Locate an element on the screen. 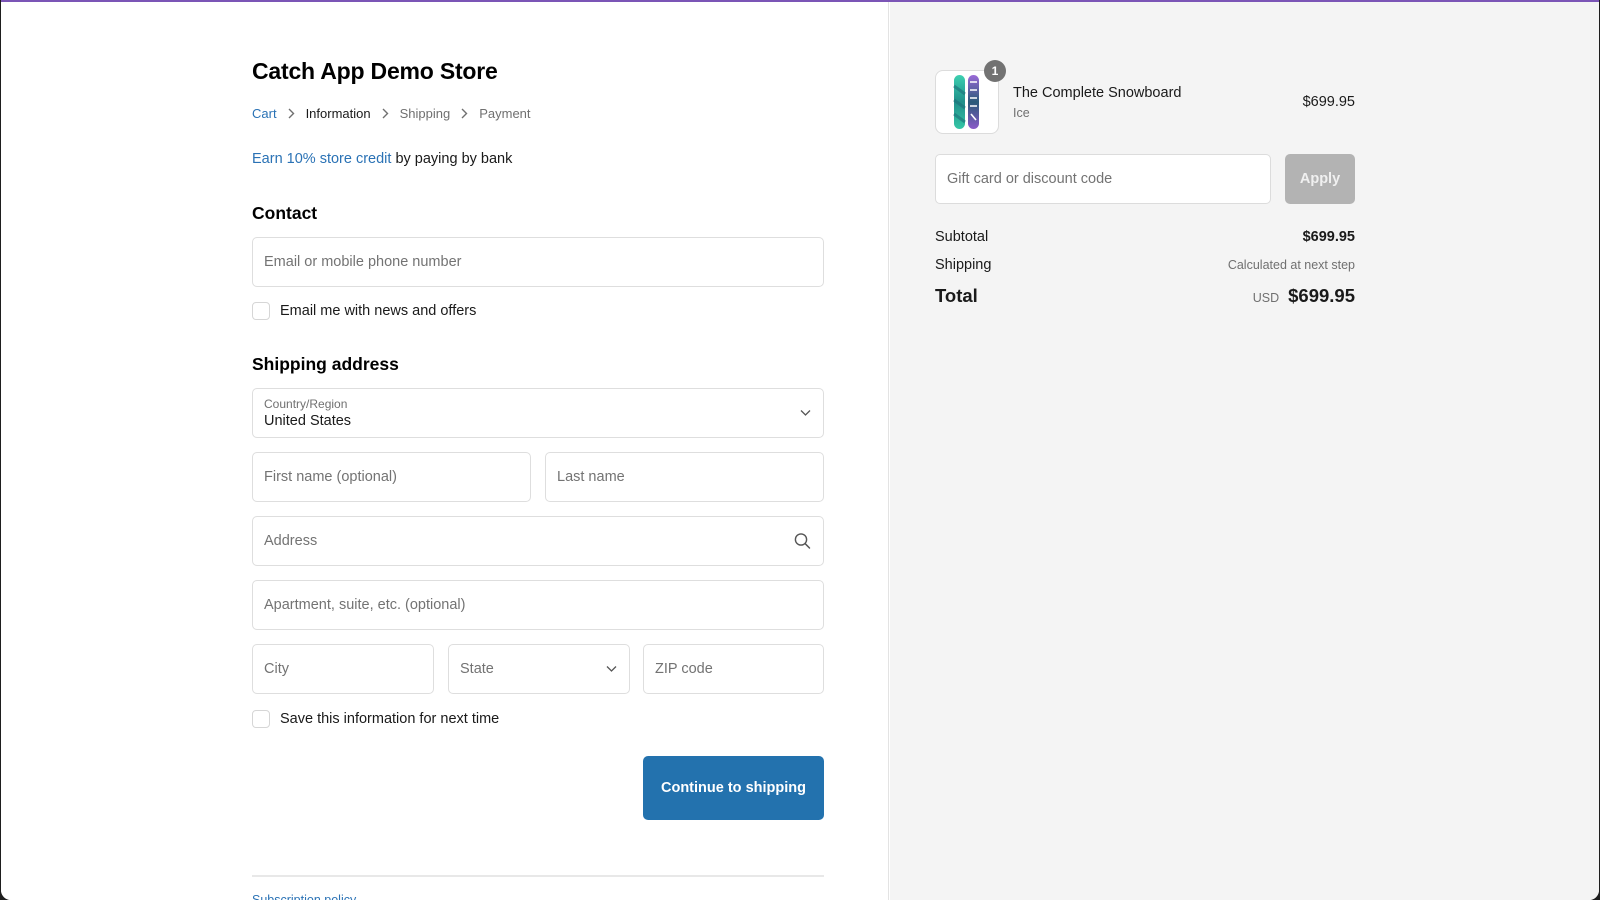  state-select: State is located at coordinates (539, 669).